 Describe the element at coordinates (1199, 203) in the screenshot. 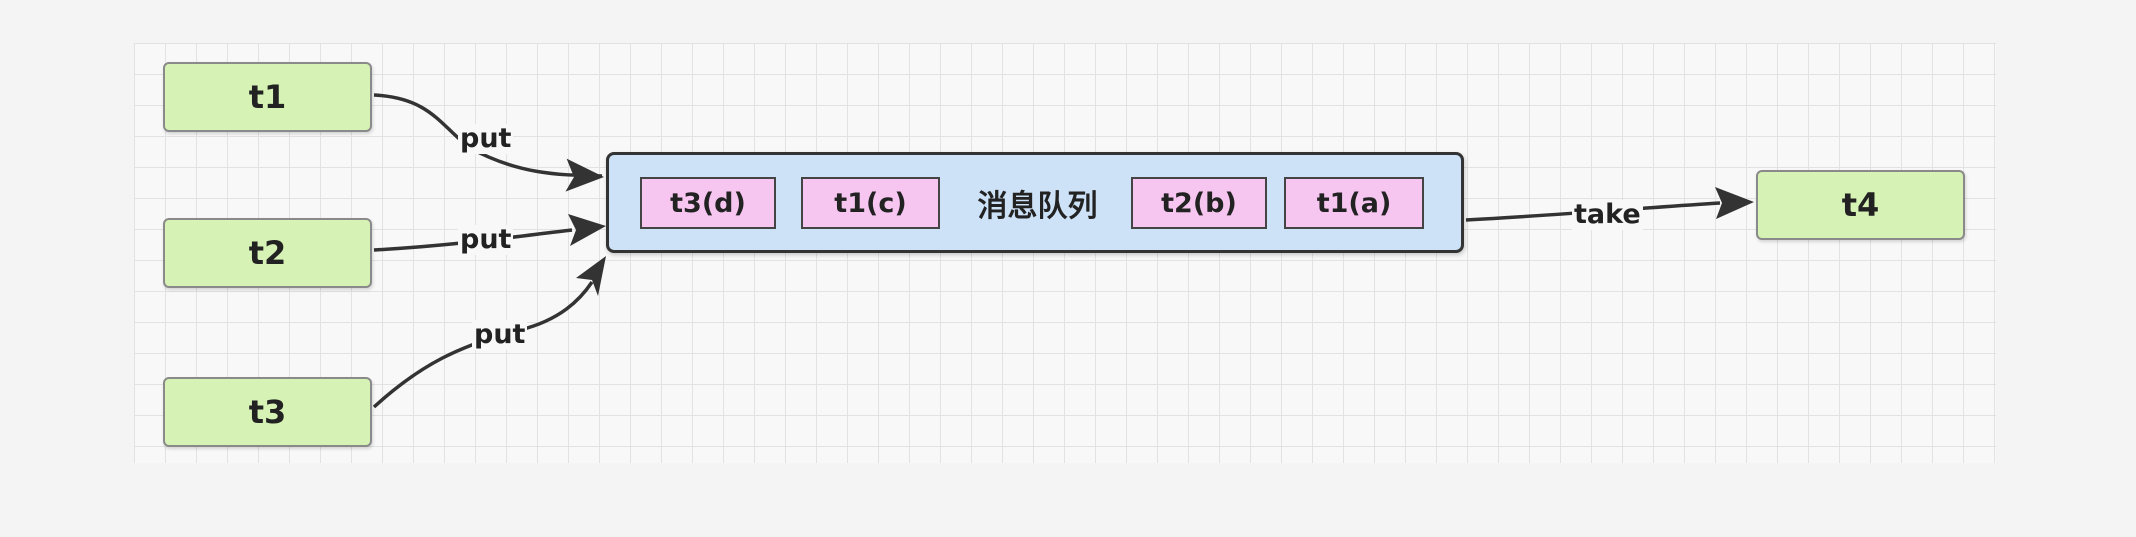

I see `queue-message: t2(b)` at that location.